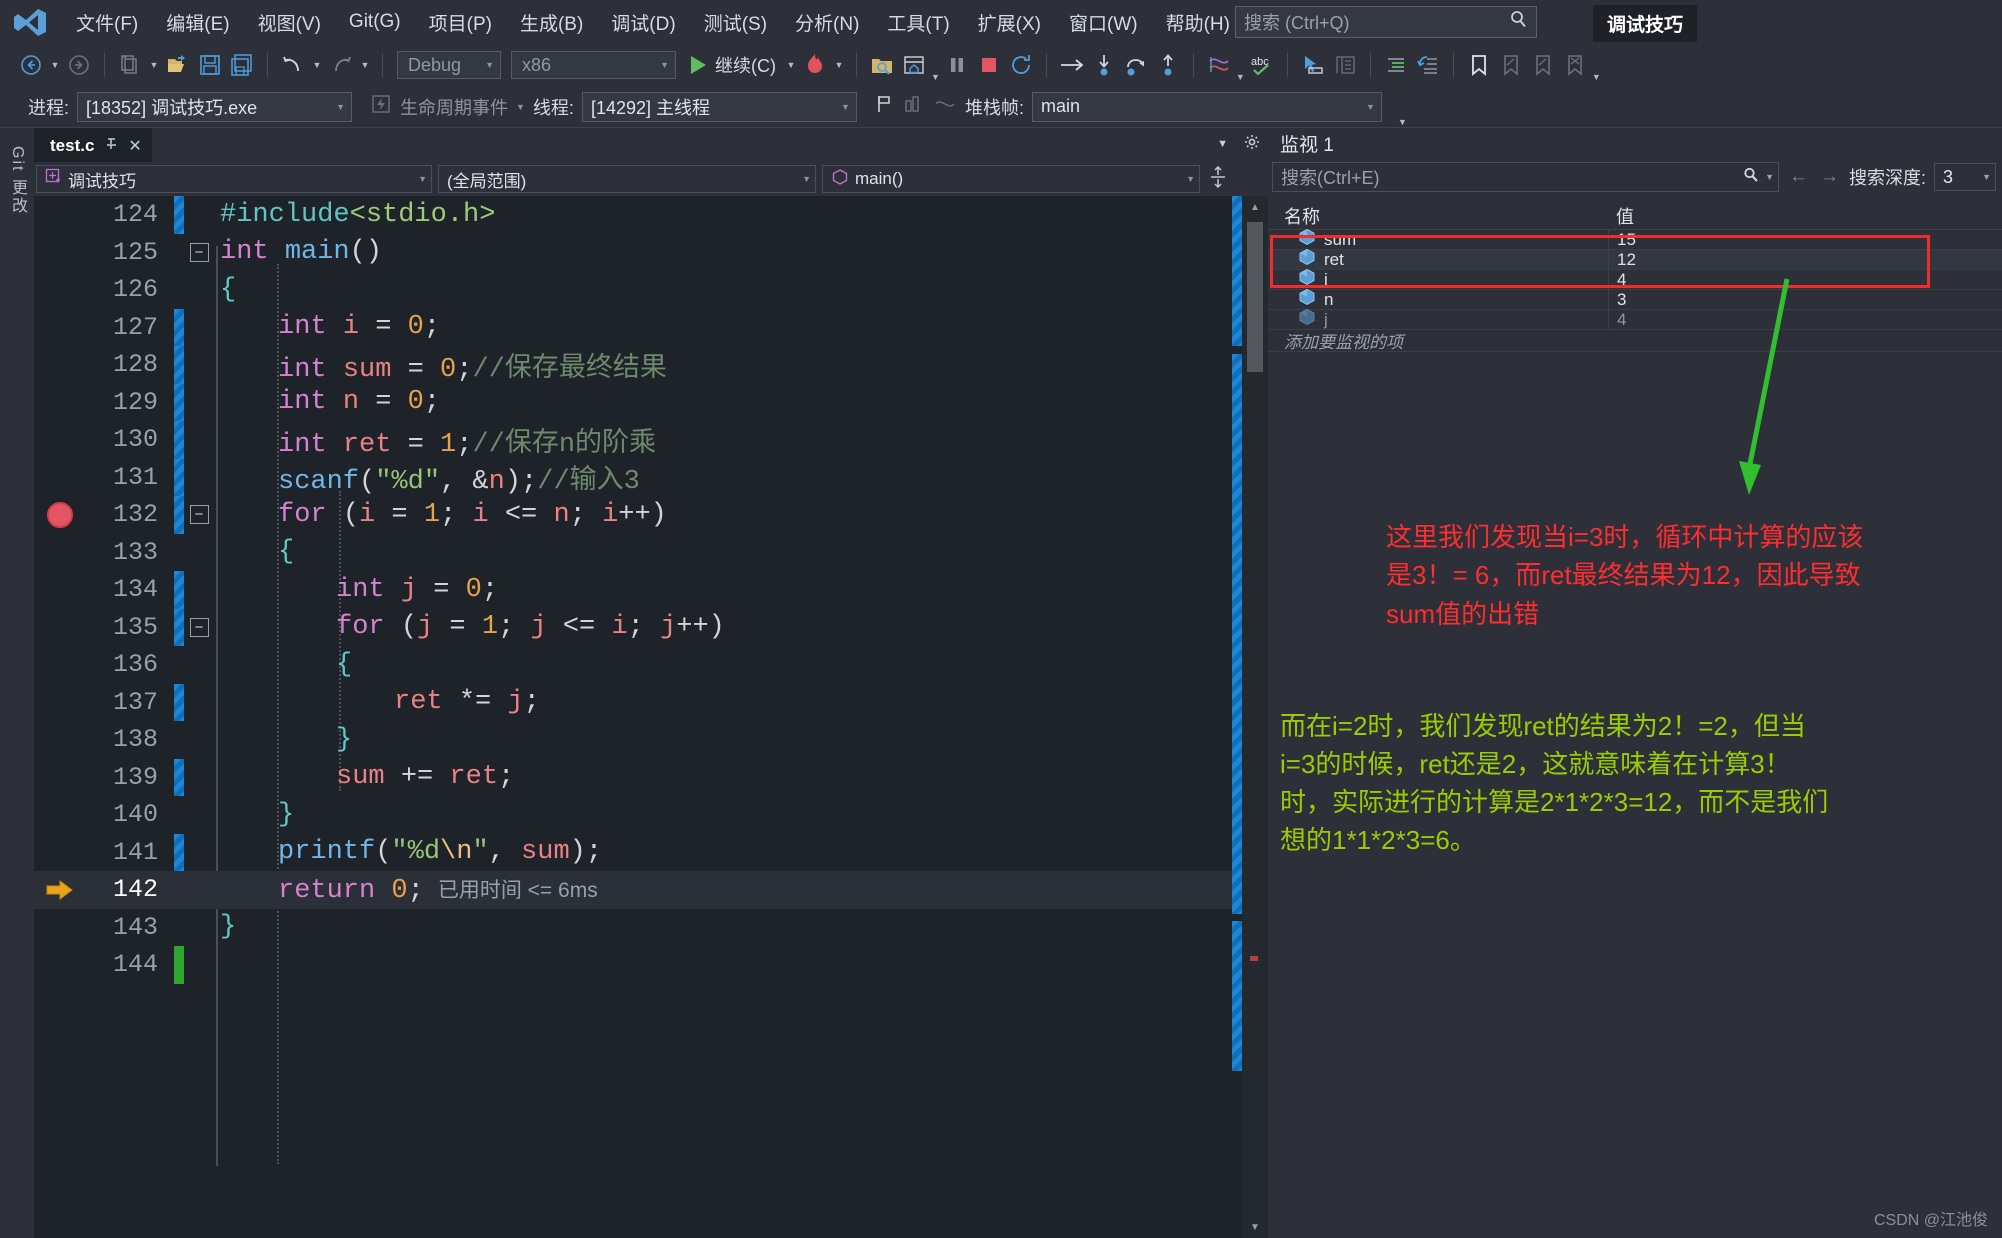  I want to click on watch-row: sum 15, so click(1635, 239).